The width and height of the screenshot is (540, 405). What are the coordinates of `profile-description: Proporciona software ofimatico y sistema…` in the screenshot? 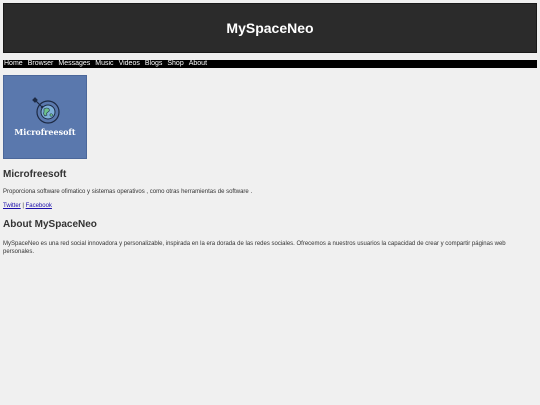 It's located at (128, 192).